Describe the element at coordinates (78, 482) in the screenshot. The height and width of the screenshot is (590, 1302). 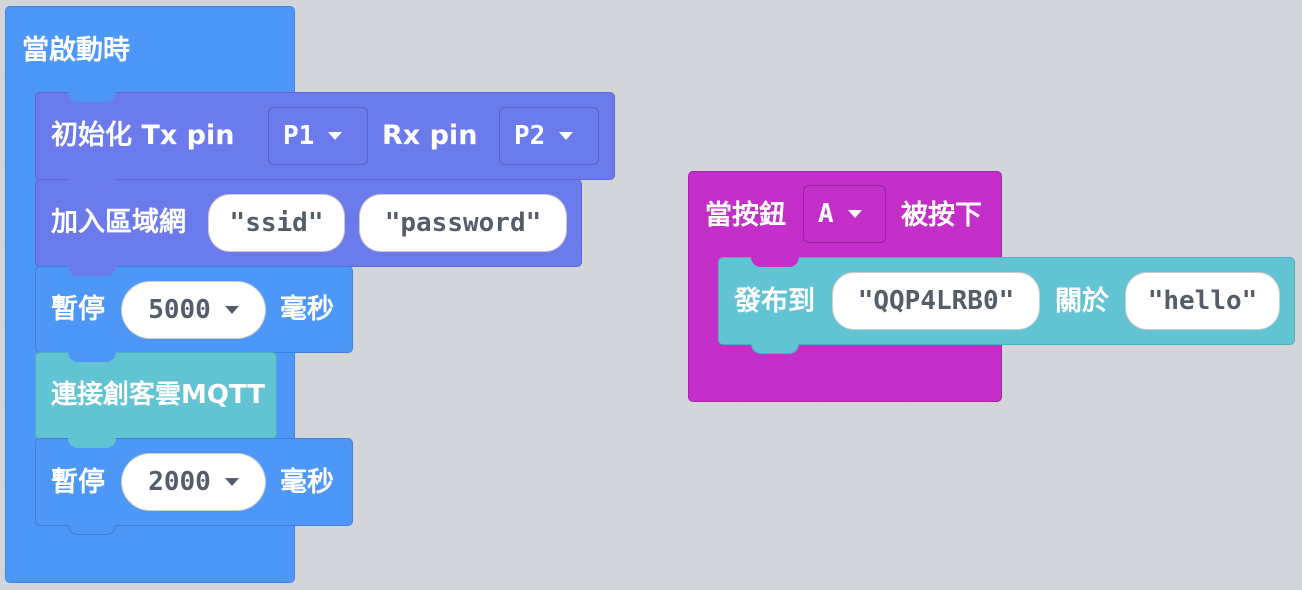
I see `pause-label-2: 暫停` at that location.